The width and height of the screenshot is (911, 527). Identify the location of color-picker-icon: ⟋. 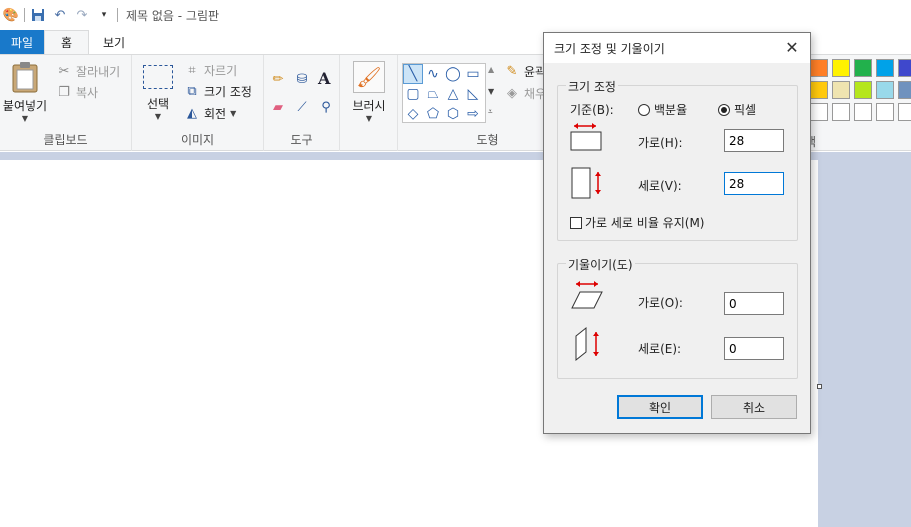
(302, 107).